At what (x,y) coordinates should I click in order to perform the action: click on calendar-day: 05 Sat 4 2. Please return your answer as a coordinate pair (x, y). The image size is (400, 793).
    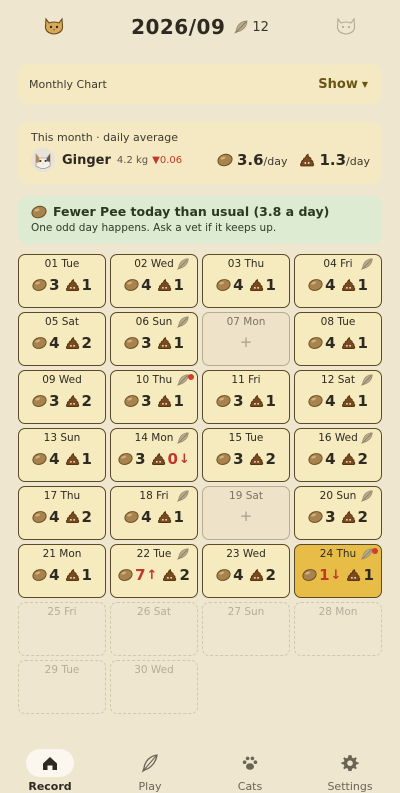
    Looking at the image, I should click on (62, 339).